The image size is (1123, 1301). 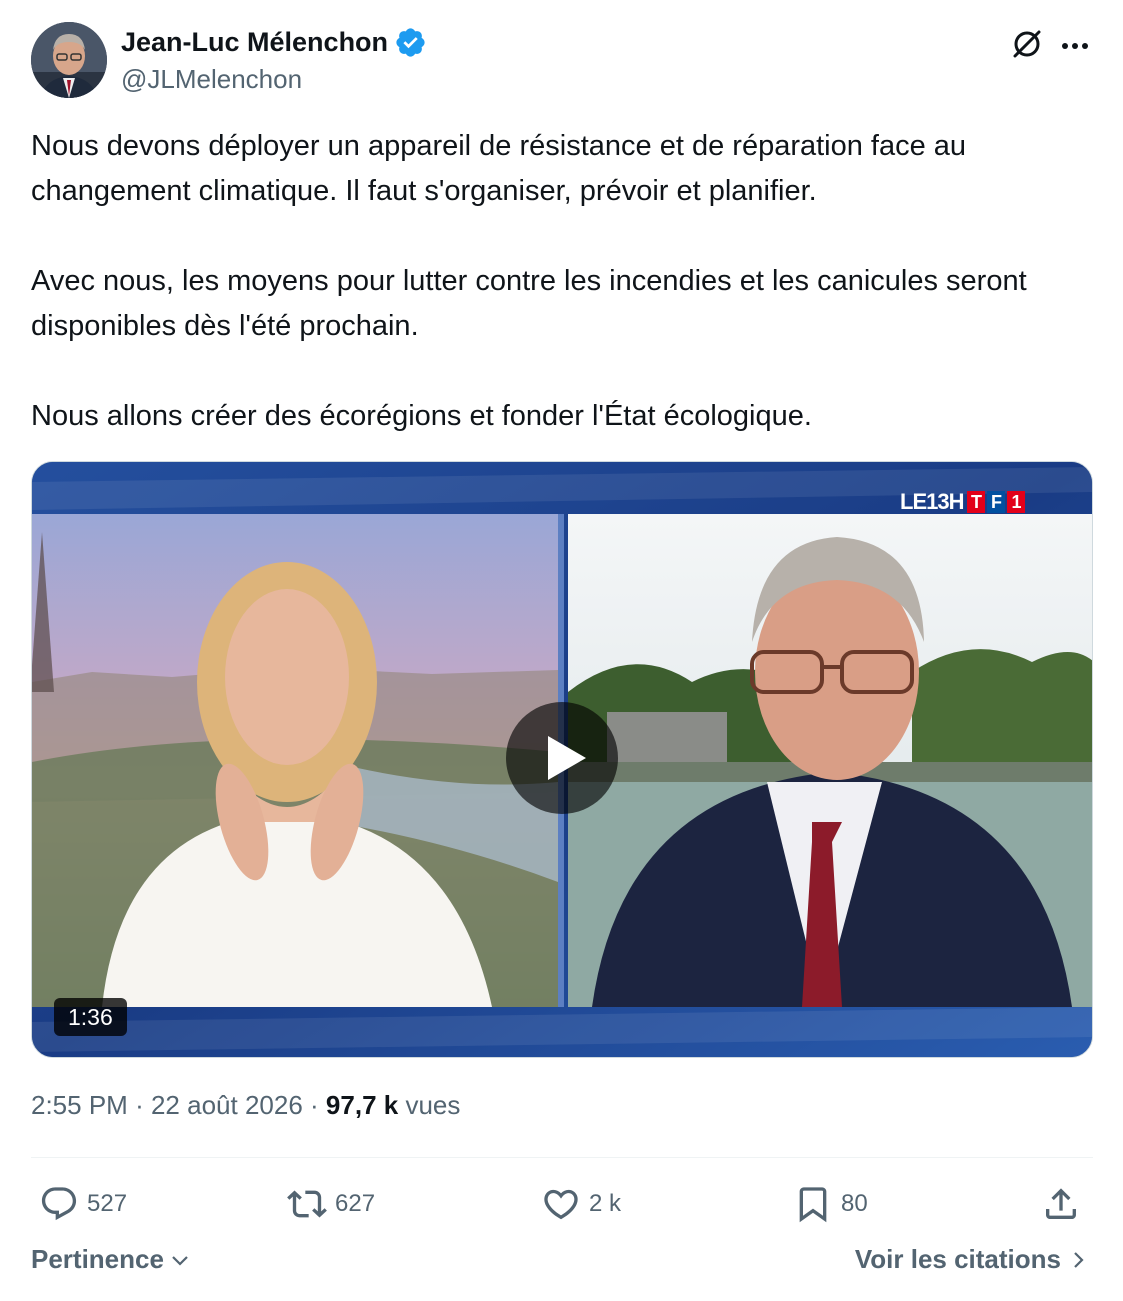 What do you see at coordinates (957, 1259) in the screenshot?
I see `quotes-label: Voir les citations` at bounding box center [957, 1259].